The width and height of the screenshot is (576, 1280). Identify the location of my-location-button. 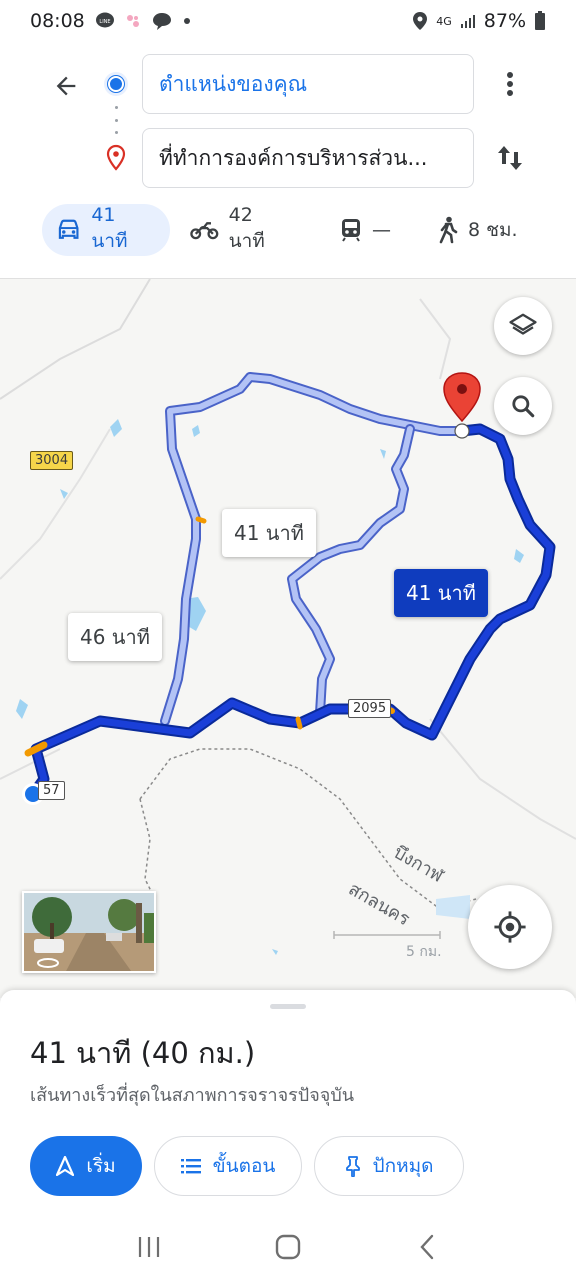
(510, 927).